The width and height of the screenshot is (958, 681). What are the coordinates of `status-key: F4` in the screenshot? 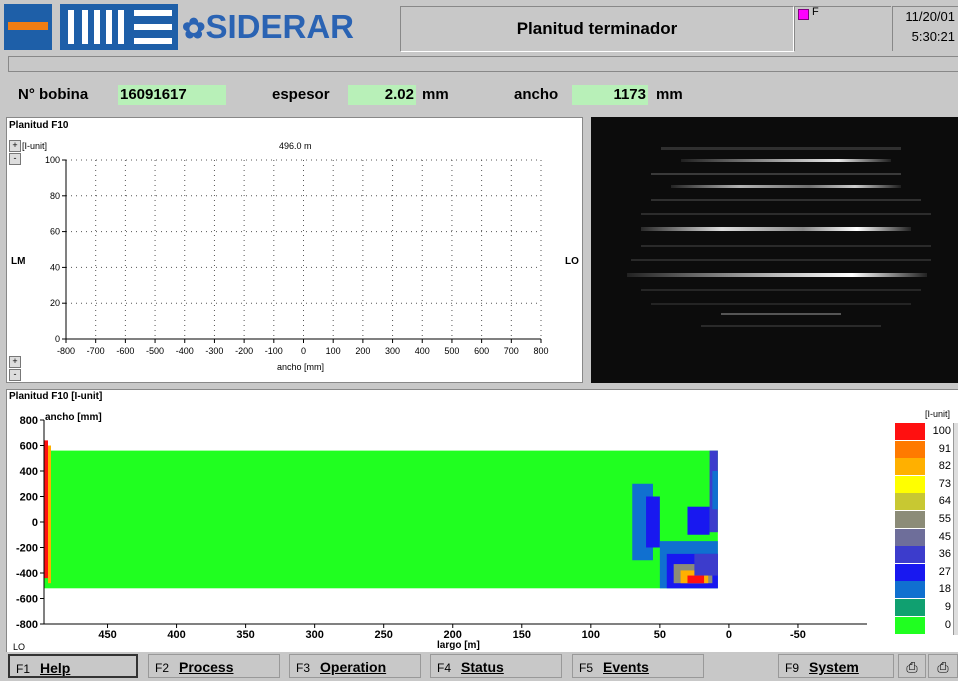 It's located at (444, 668).